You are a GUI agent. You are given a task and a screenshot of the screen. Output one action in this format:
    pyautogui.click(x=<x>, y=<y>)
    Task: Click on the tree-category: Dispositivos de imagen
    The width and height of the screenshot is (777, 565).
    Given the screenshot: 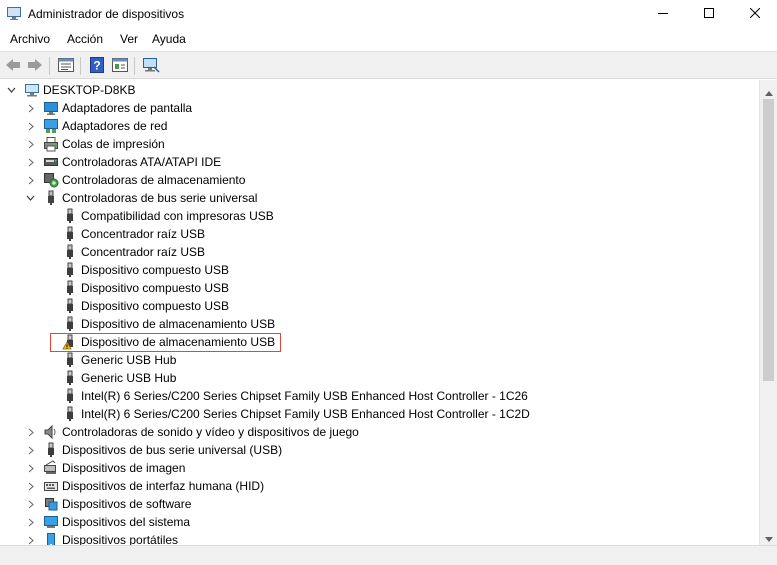 What is the action you would take?
    pyautogui.click(x=114, y=468)
    